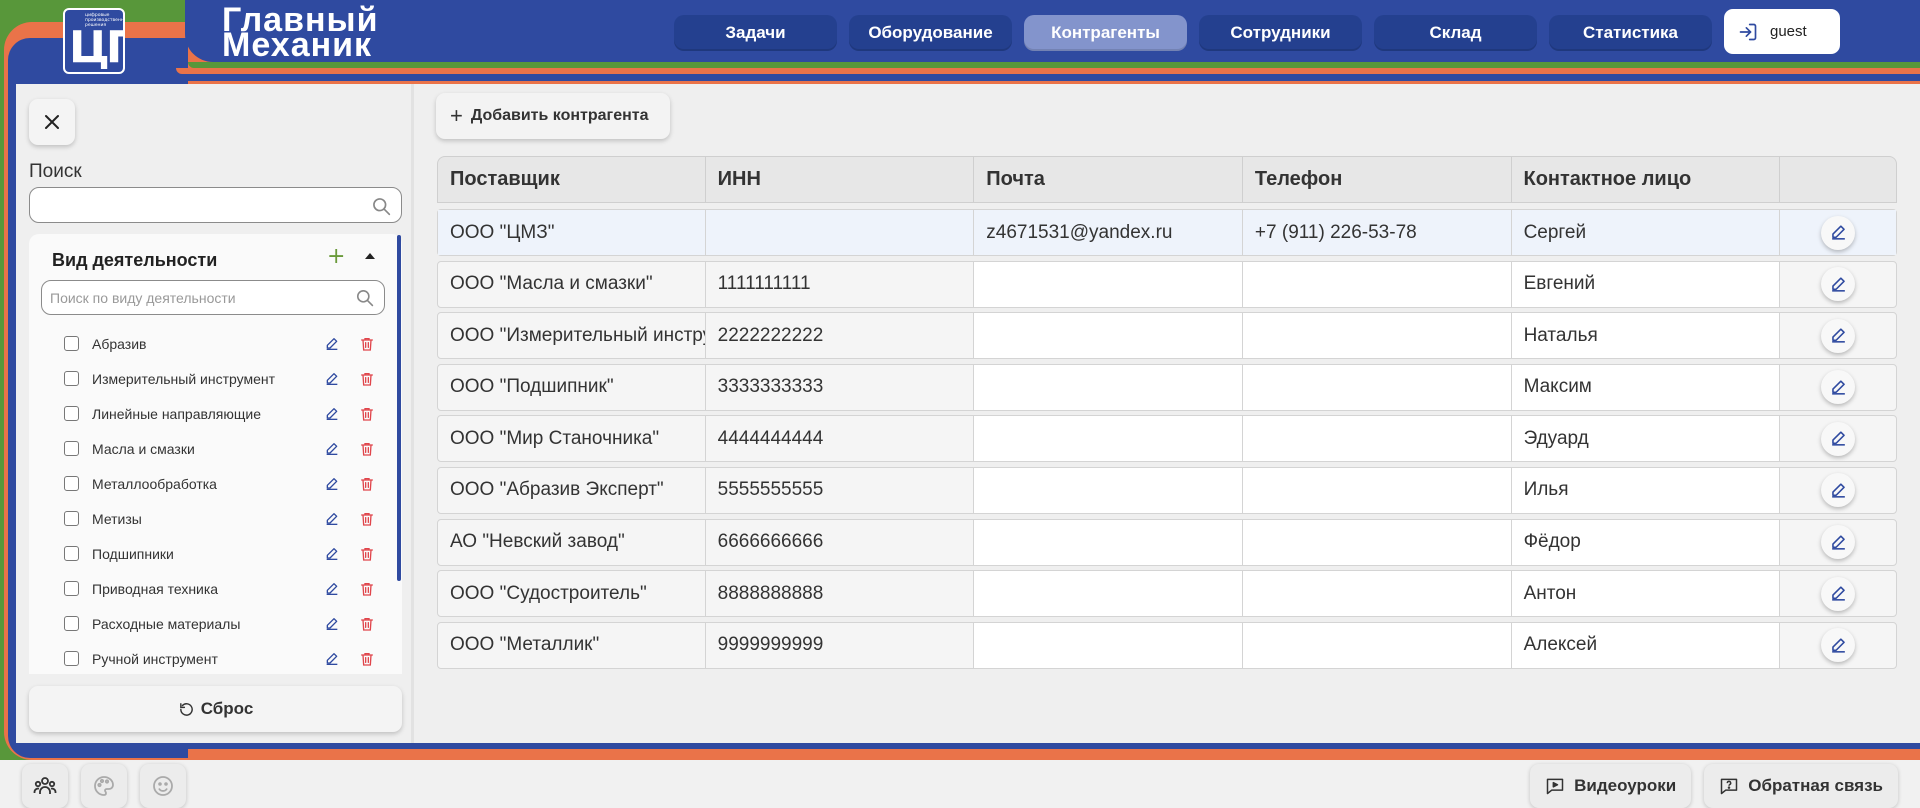 The height and width of the screenshot is (808, 1920). What do you see at coordinates (553, 116) in the screenshot?
I see `add-contractor-button: + Добавить контрагента` at bounding box center [553, 116].